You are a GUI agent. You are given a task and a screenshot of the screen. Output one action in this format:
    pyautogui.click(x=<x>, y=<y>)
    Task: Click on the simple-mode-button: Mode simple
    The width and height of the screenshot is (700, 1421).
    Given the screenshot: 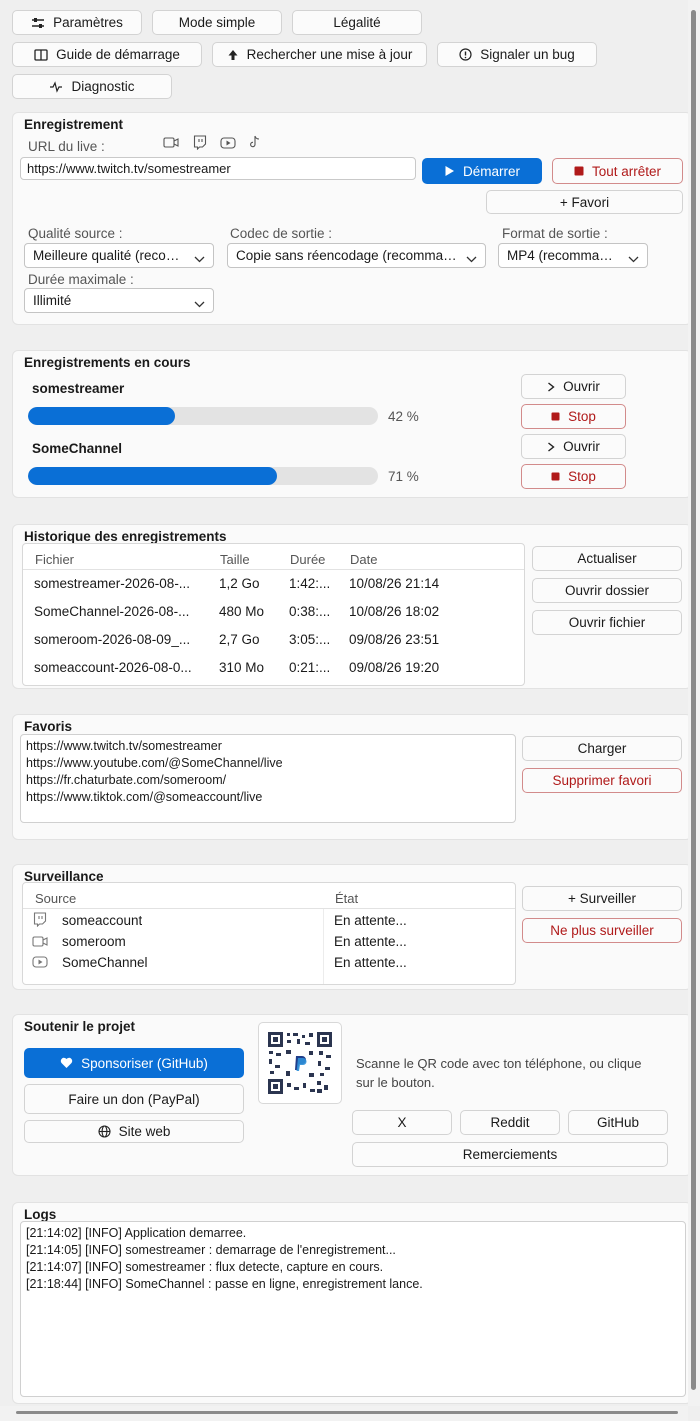 What is the action you would take?
    pyautogui.click(x=217, y=22)
    